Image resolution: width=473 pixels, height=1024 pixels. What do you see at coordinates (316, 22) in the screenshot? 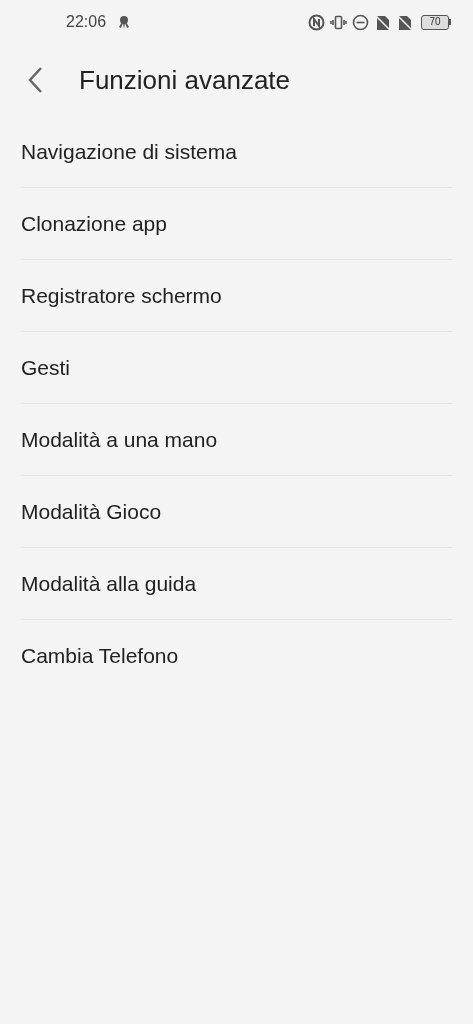
I see `nfc-icon` at bounding box center [316, 22].